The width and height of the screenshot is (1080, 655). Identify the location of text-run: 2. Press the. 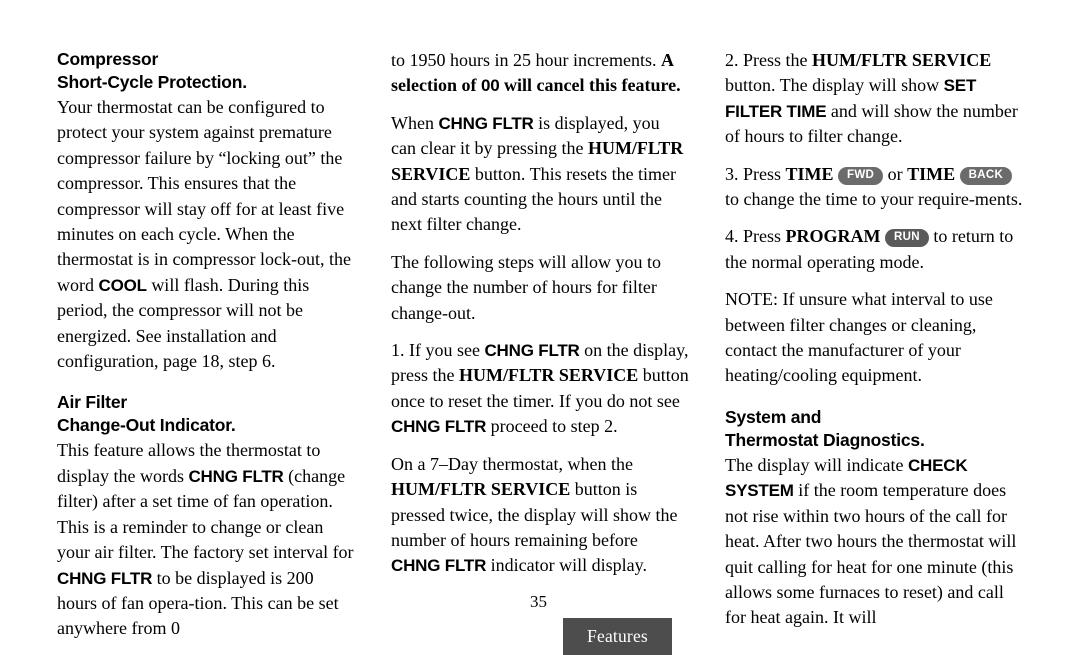
(768, 60).